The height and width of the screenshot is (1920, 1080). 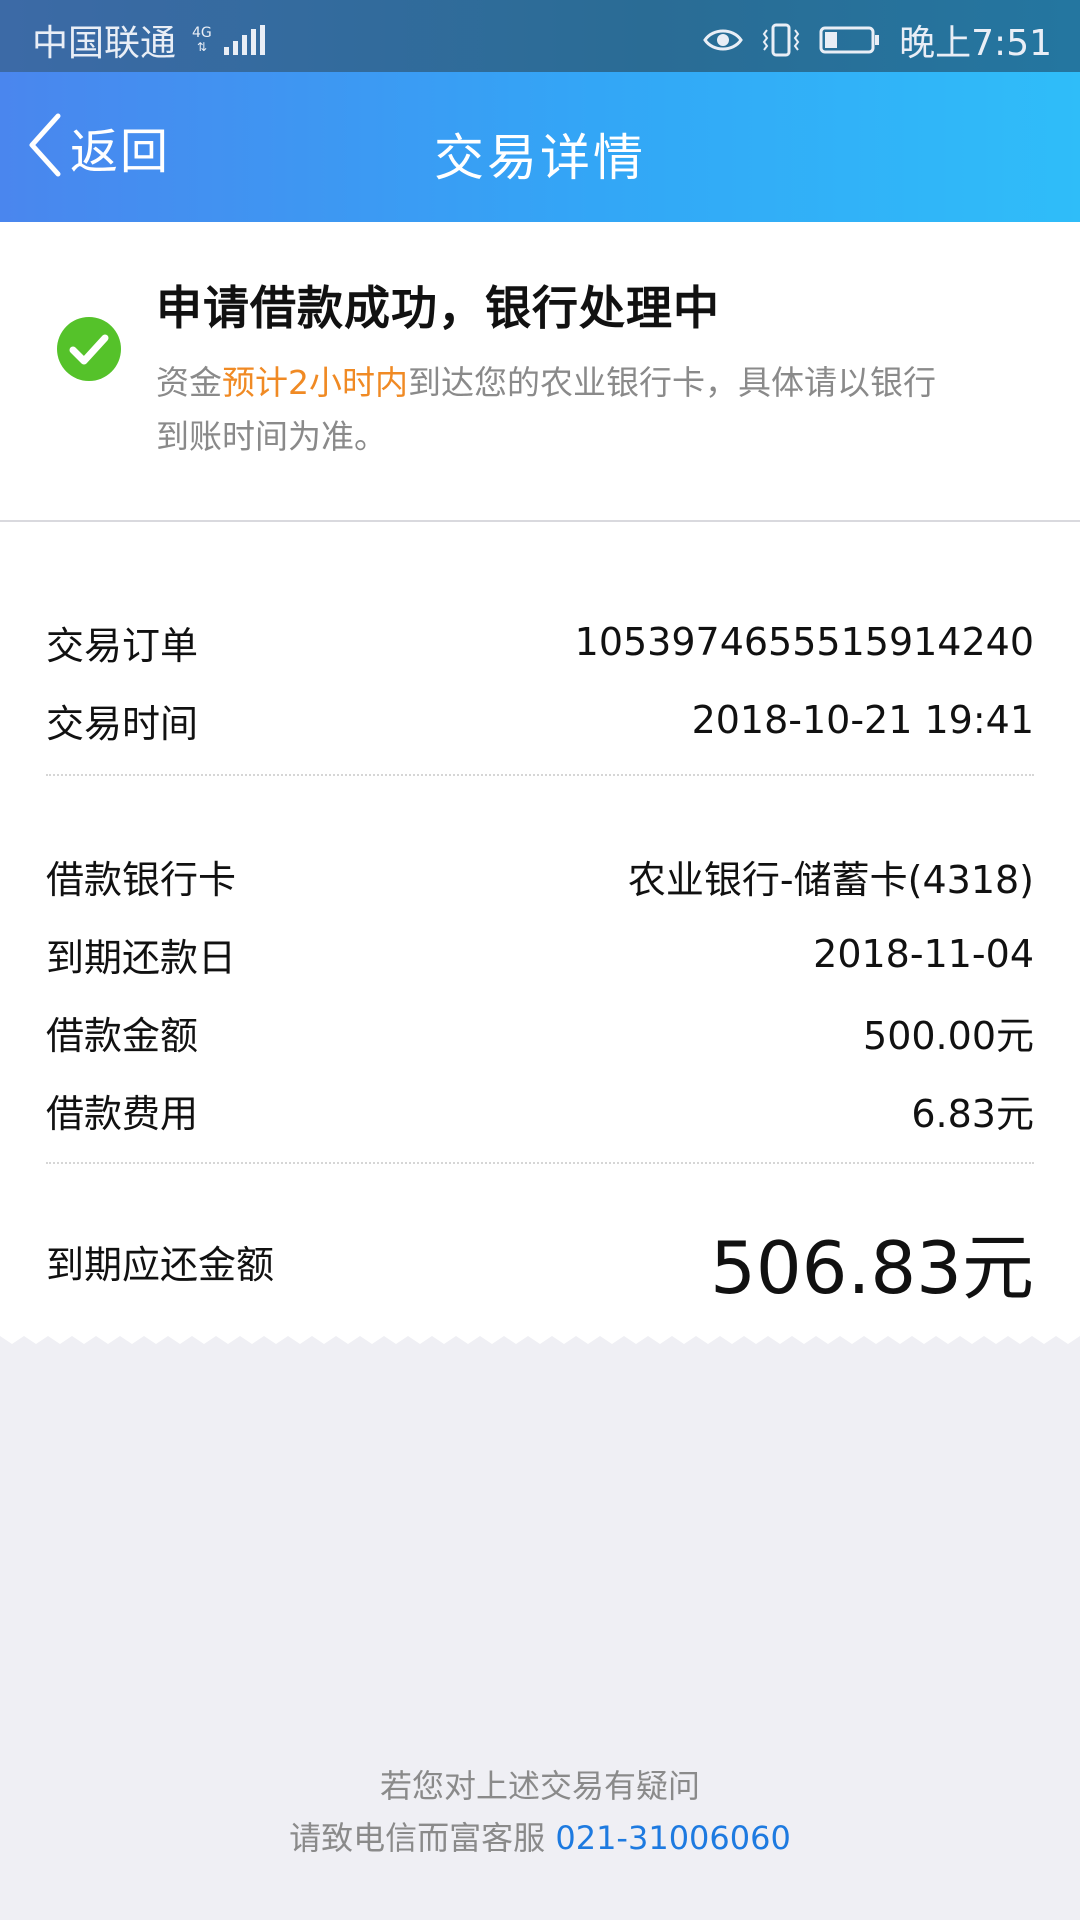 What do you see at coordinates (160, 1264) in the screenshot?
I see `total-label: 到期应还金额` at bounding box center [160, 1264].